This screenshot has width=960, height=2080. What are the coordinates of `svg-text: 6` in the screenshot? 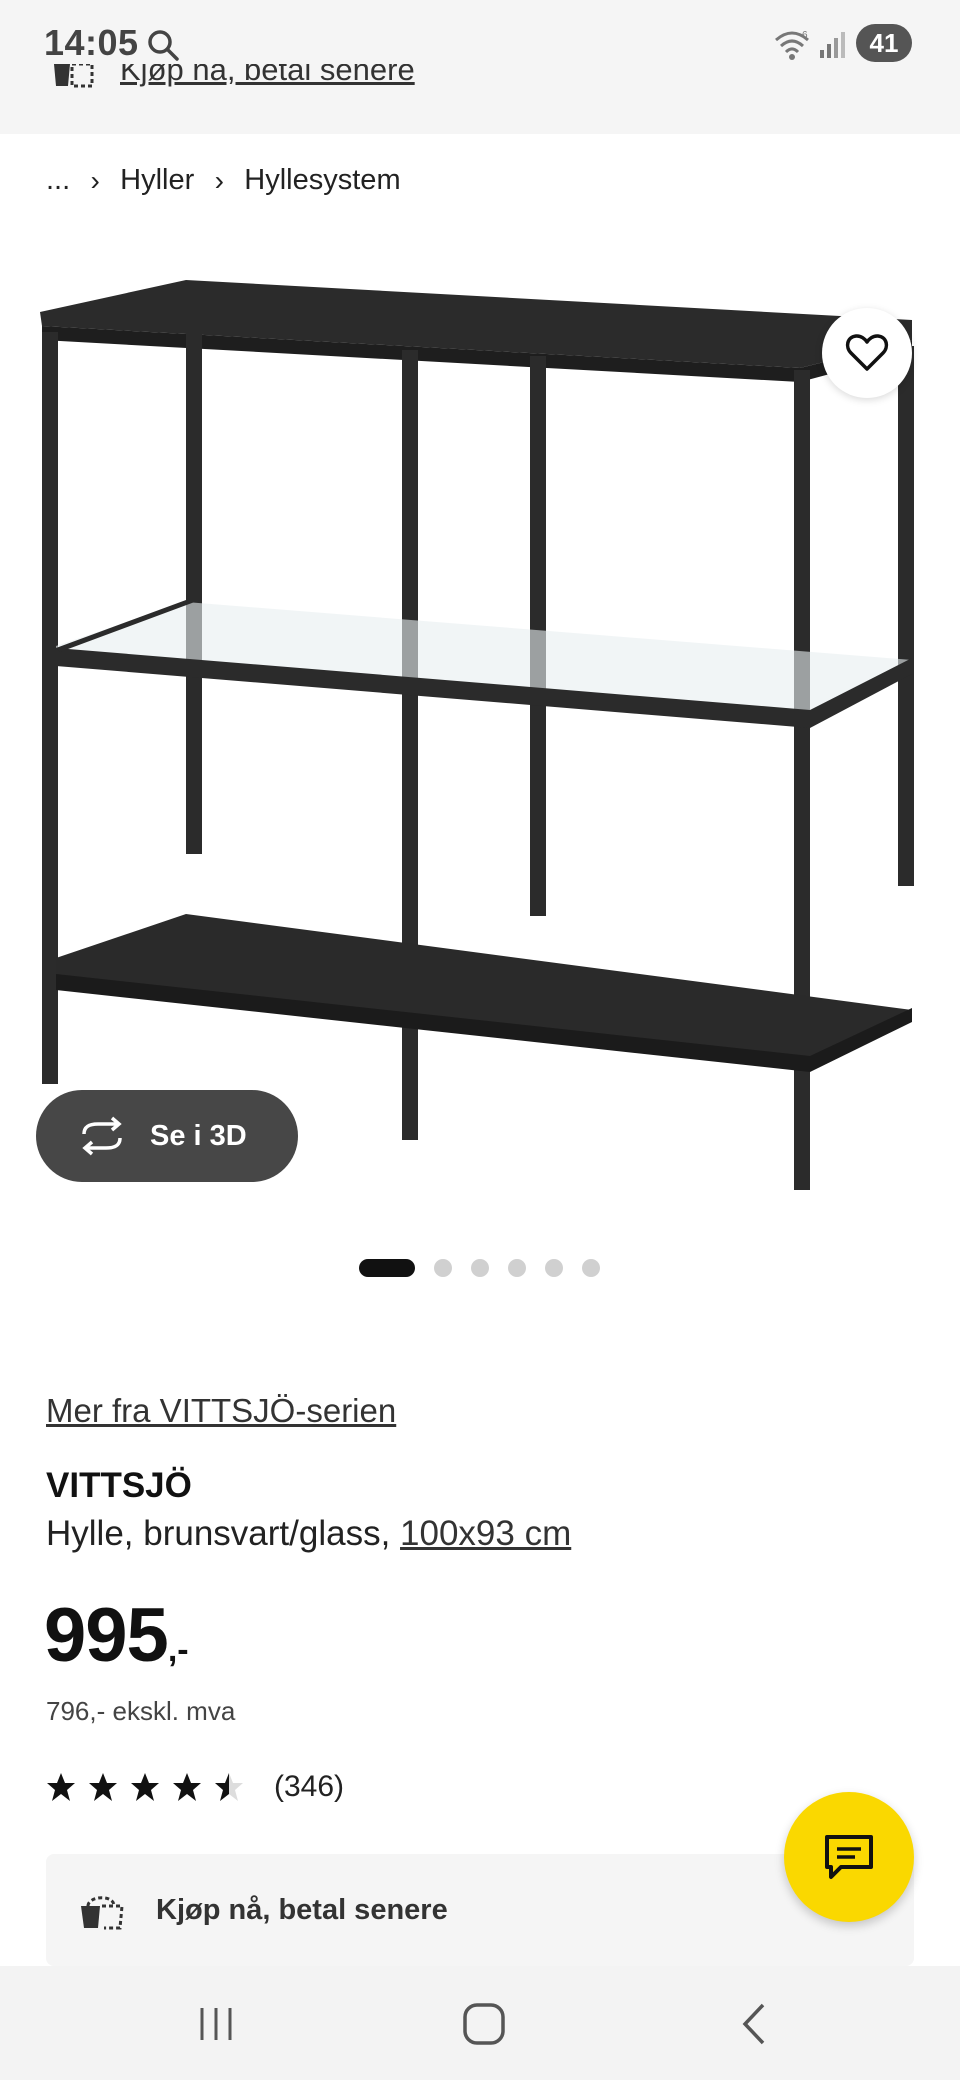 It's located at (805, 35).